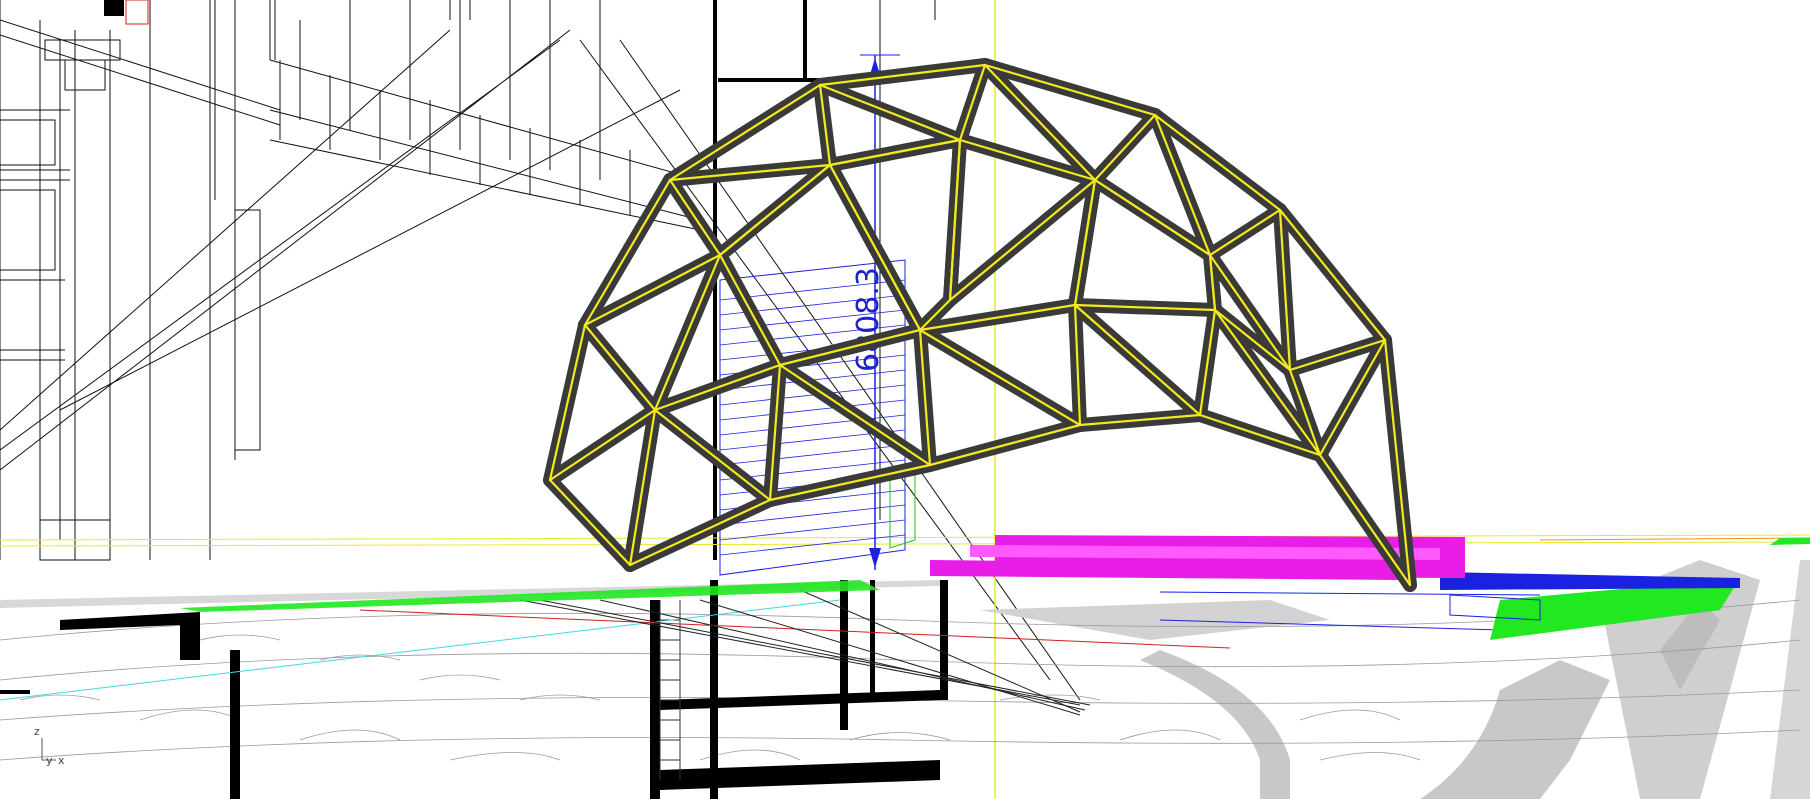 Image resolution: width=1810 pixels, height=799 pixels. Describe the element at coordinates (1790, 541) in the screenshot. I see `green-hatch-edge` at that location.